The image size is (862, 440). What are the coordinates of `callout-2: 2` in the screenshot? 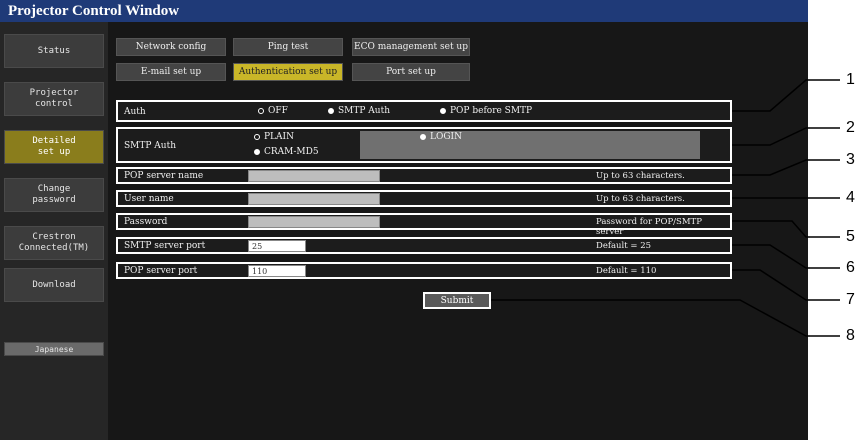 It's located at (850, 127).